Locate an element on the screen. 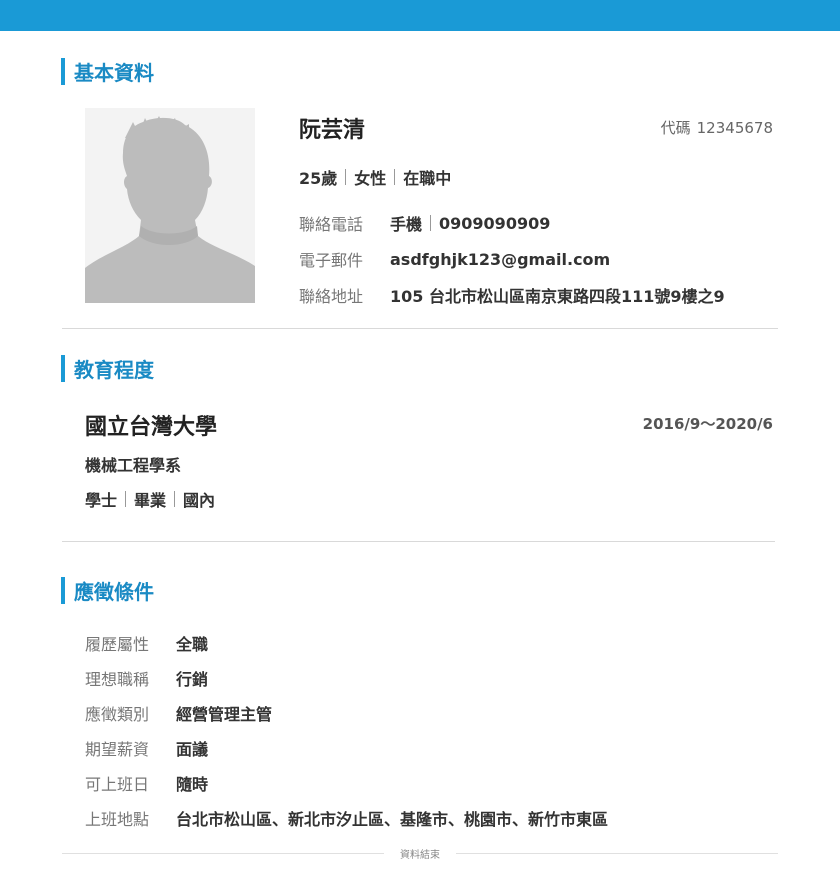 This screenshot has width=840, height=896. phone-value: 0909090909 is located at coordinates (494, 223).